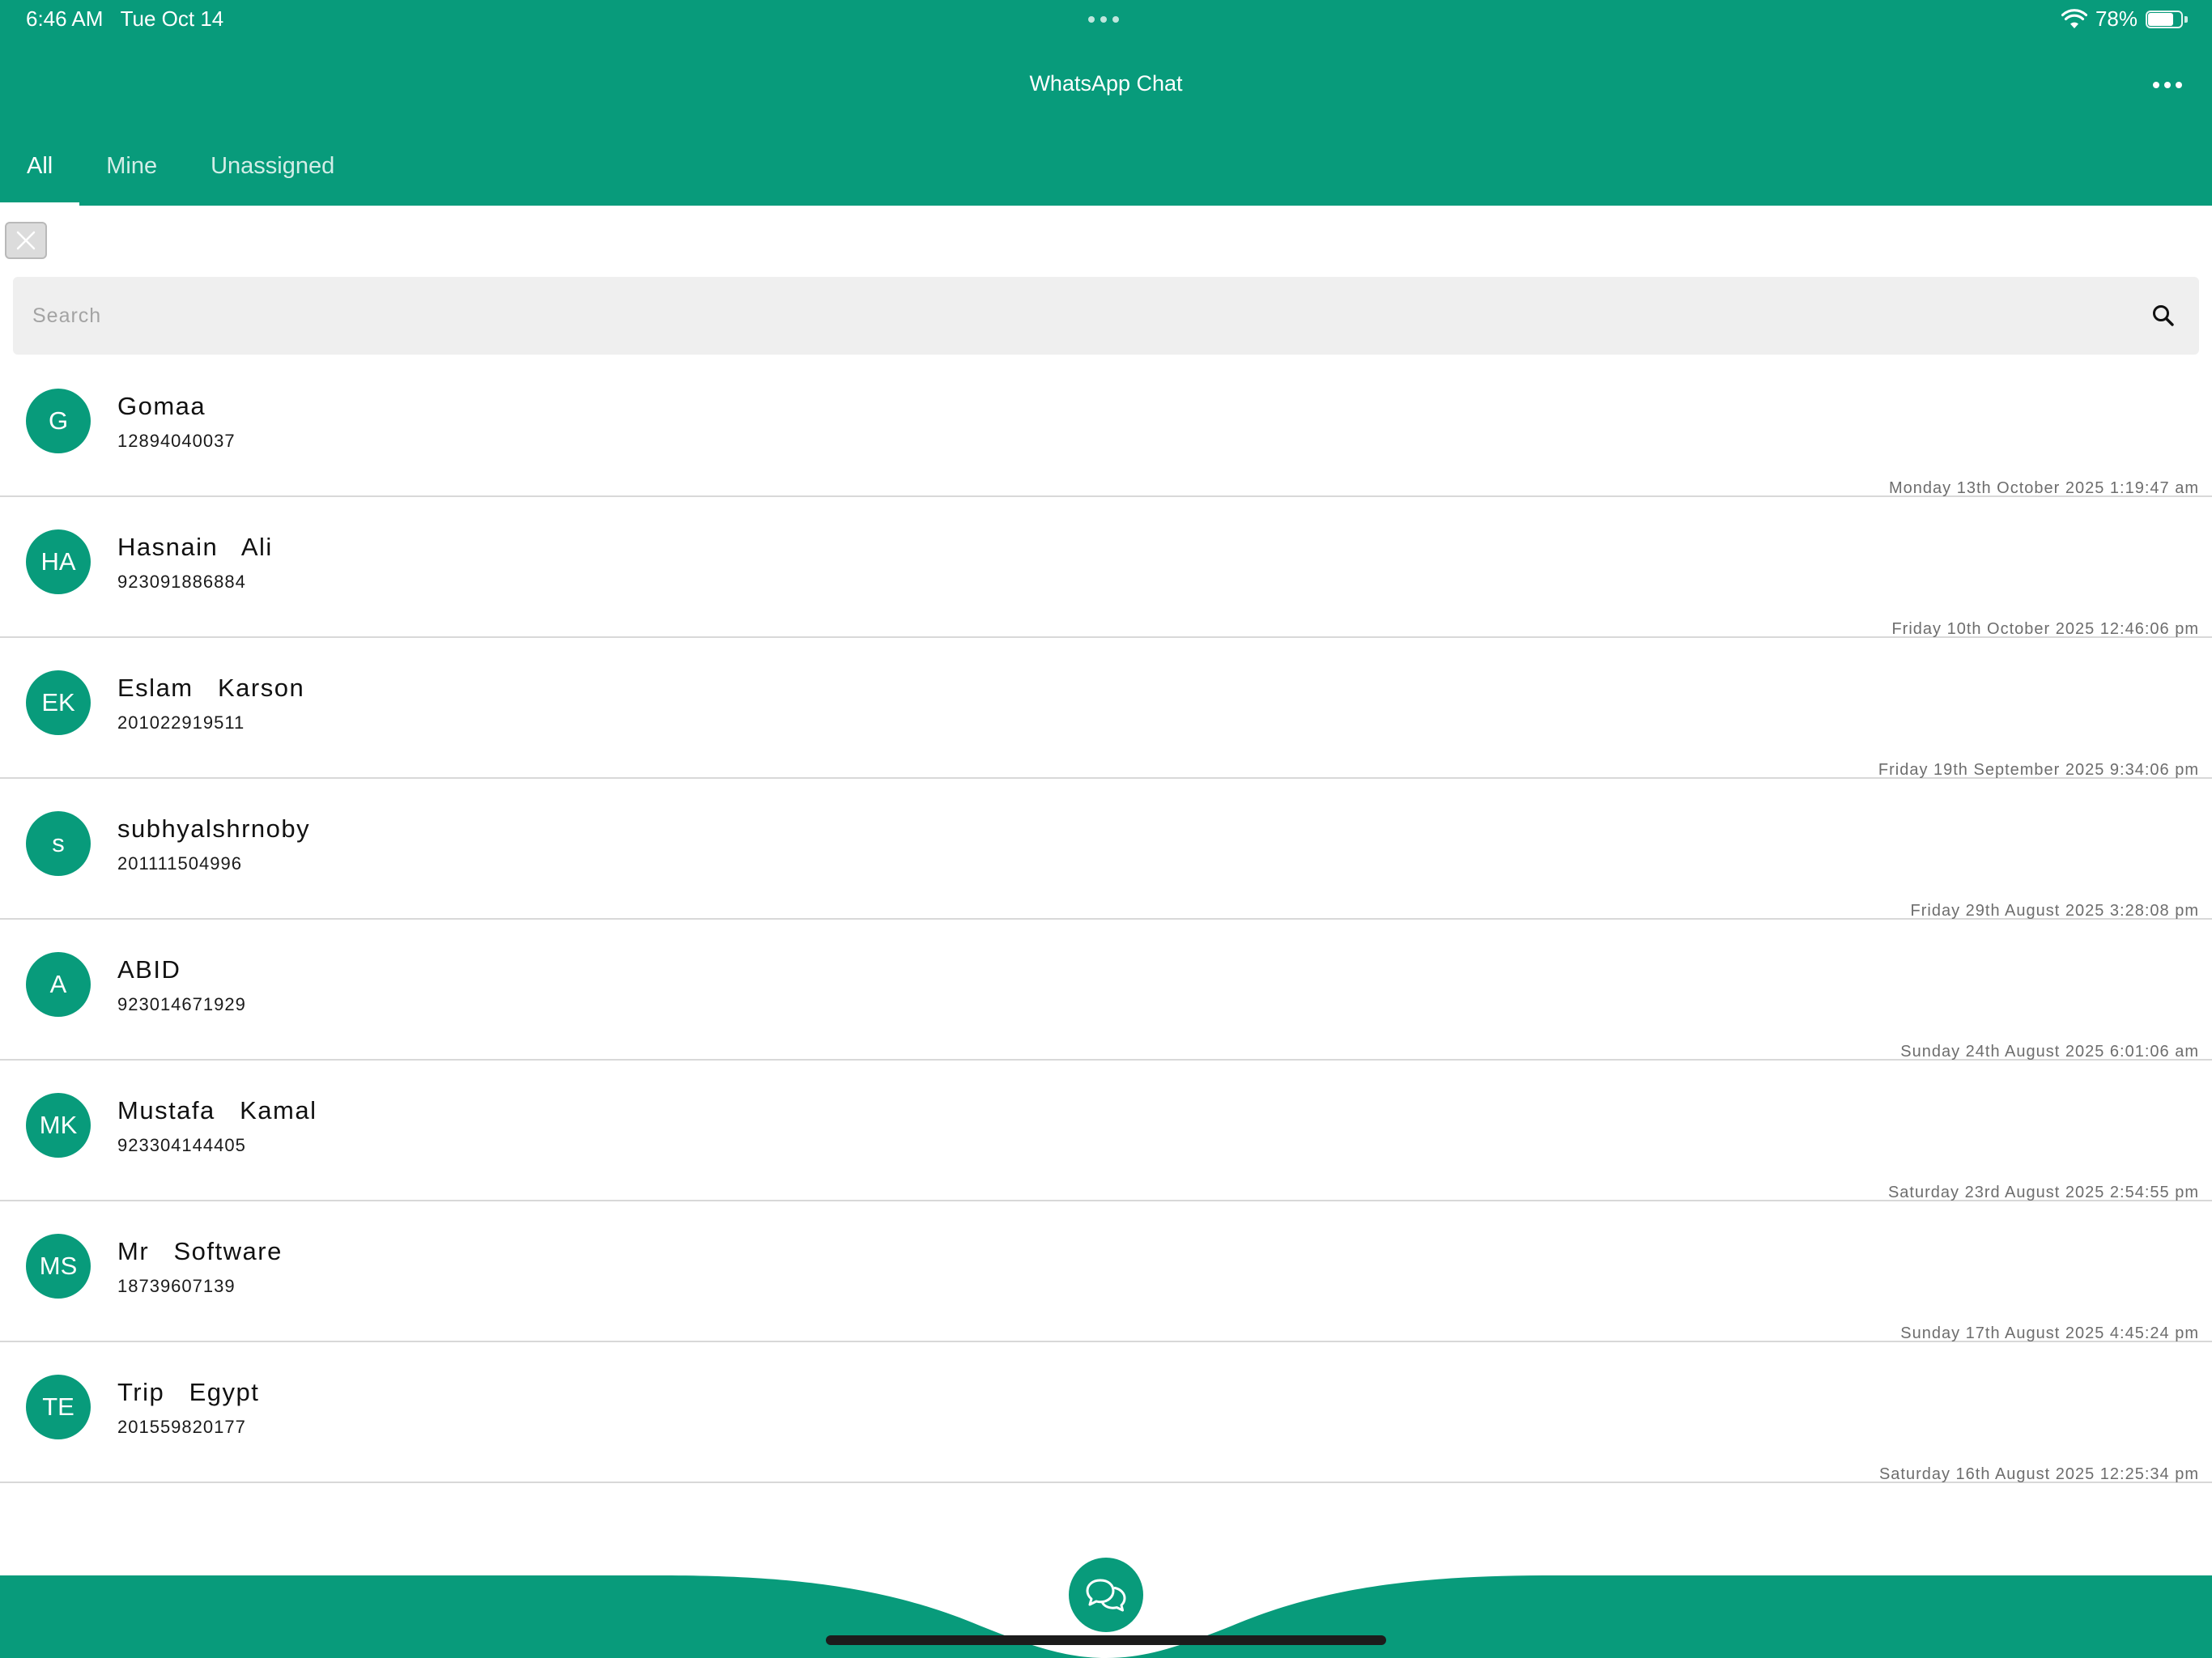  Describe the element at coordinates (188, 1392) in the screenshot. I see `contact-name: Trip Egypt` at that location.